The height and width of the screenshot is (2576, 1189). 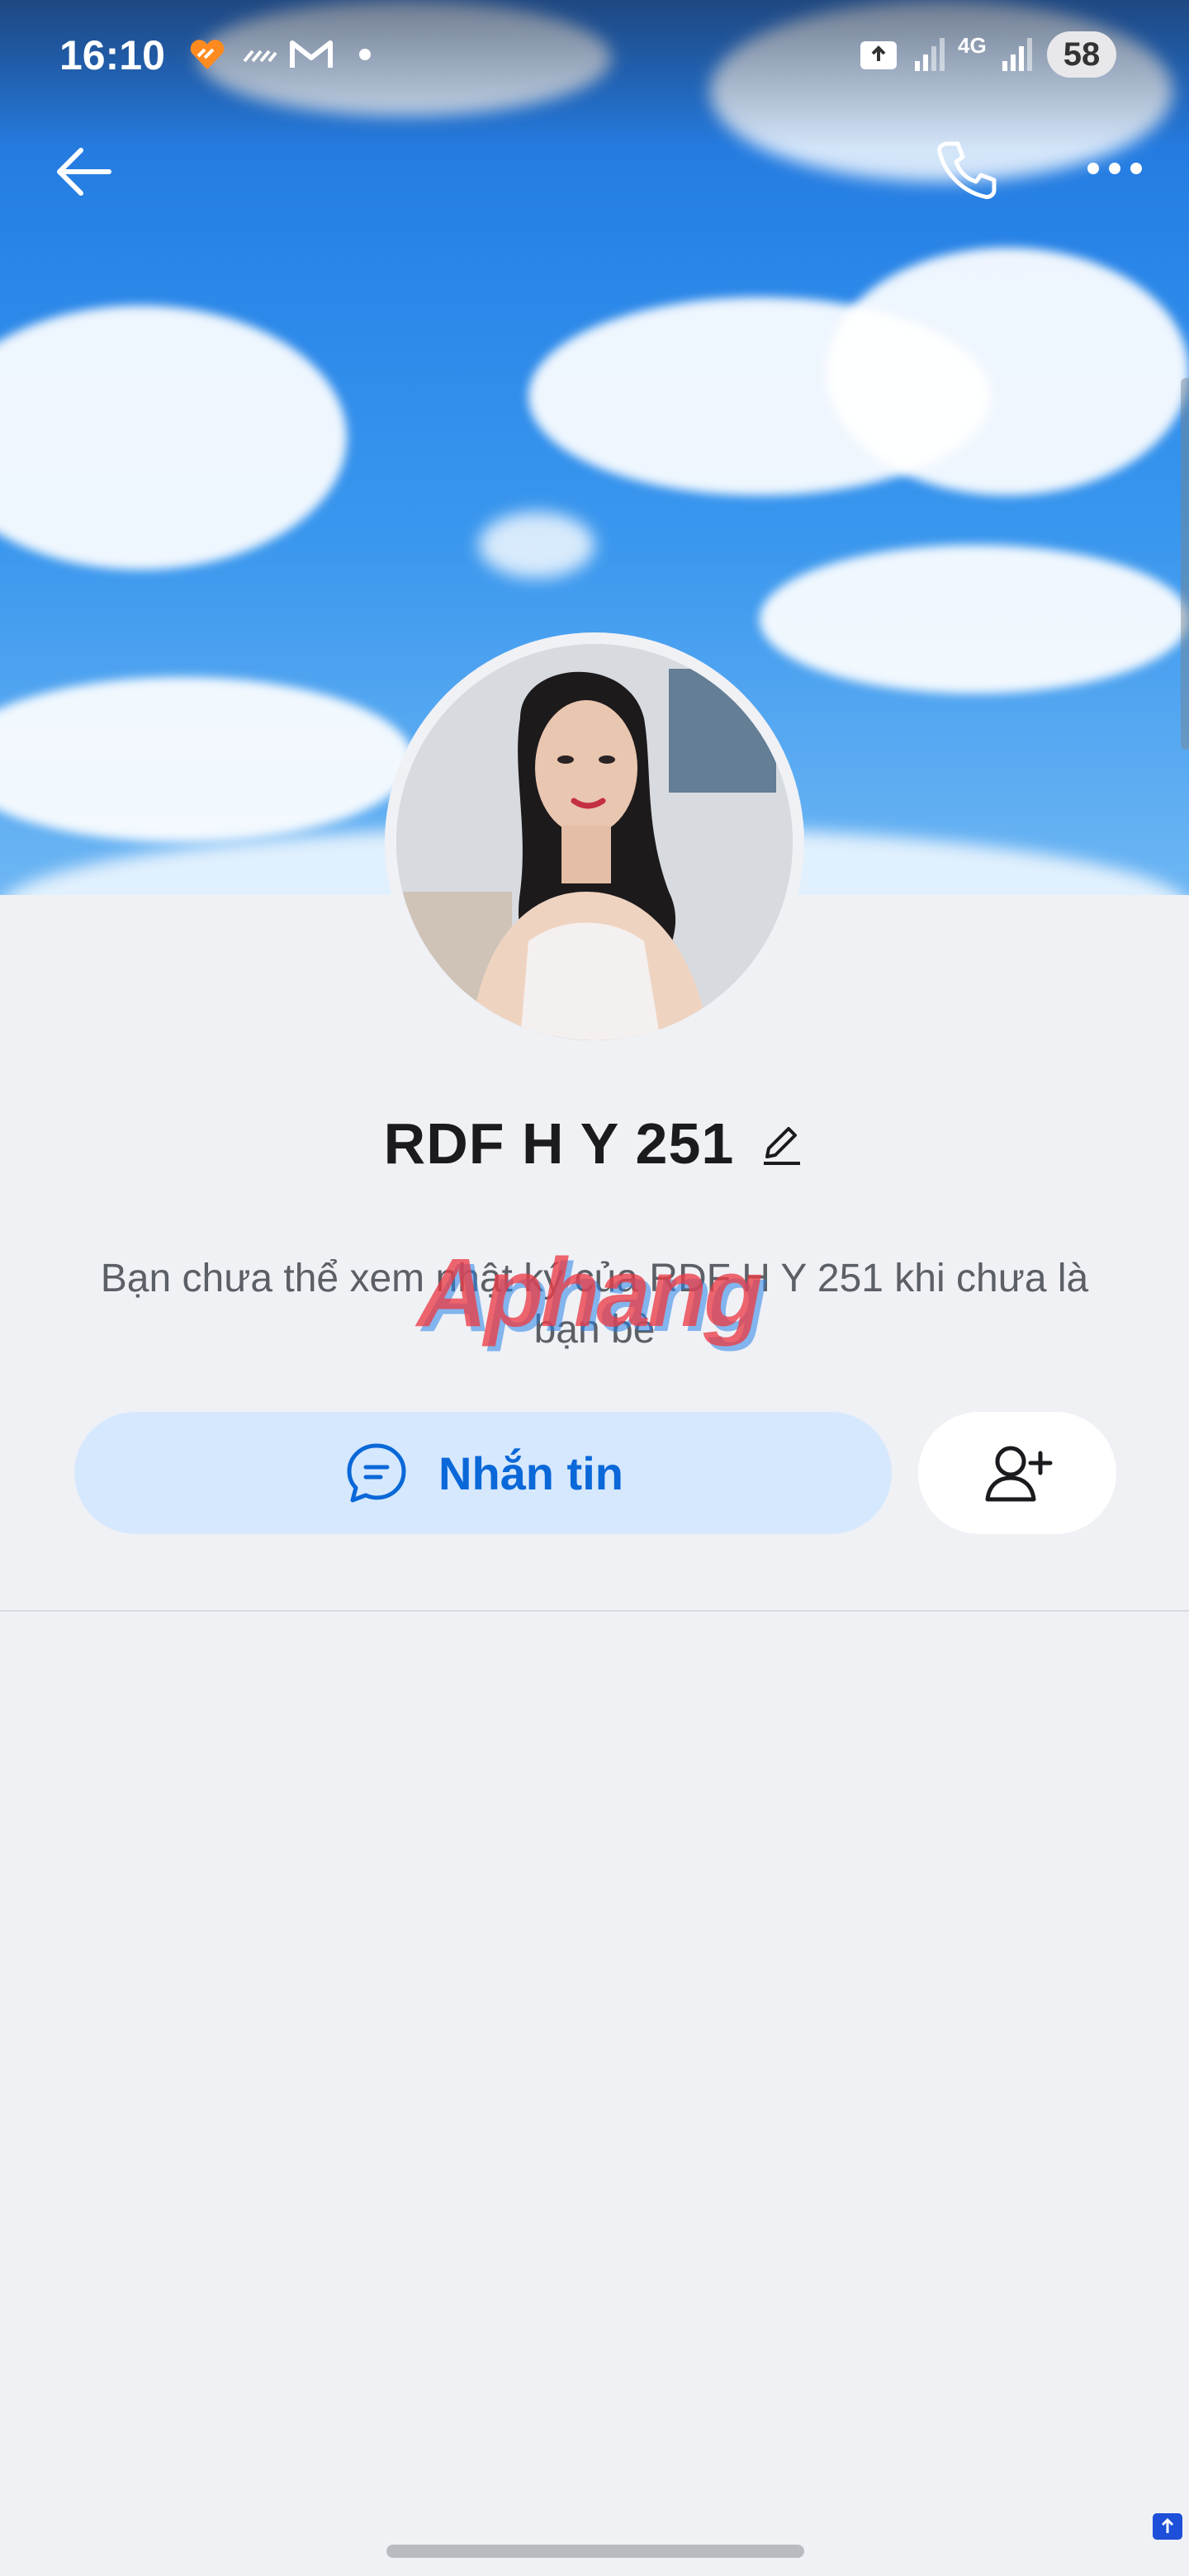 I want to click on chat-bubble-icon, so click(x=376, y=1473).